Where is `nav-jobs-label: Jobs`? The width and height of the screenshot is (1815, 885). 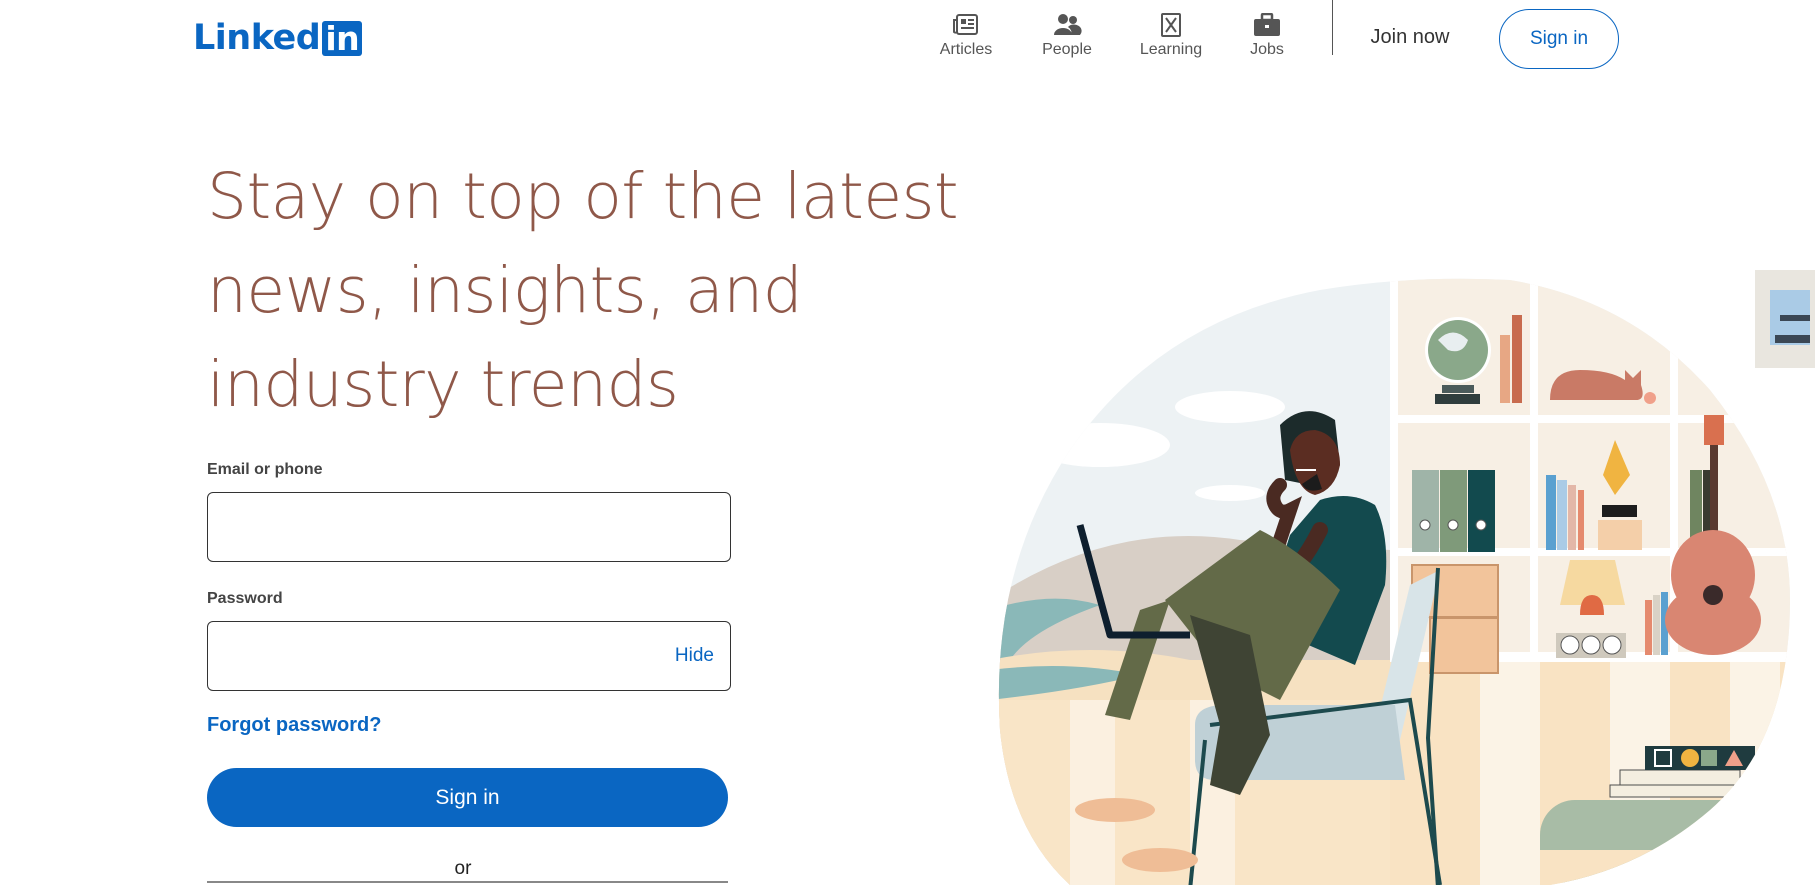
nav-jobs-label: Jobs is located at coordinates (1267, 49).